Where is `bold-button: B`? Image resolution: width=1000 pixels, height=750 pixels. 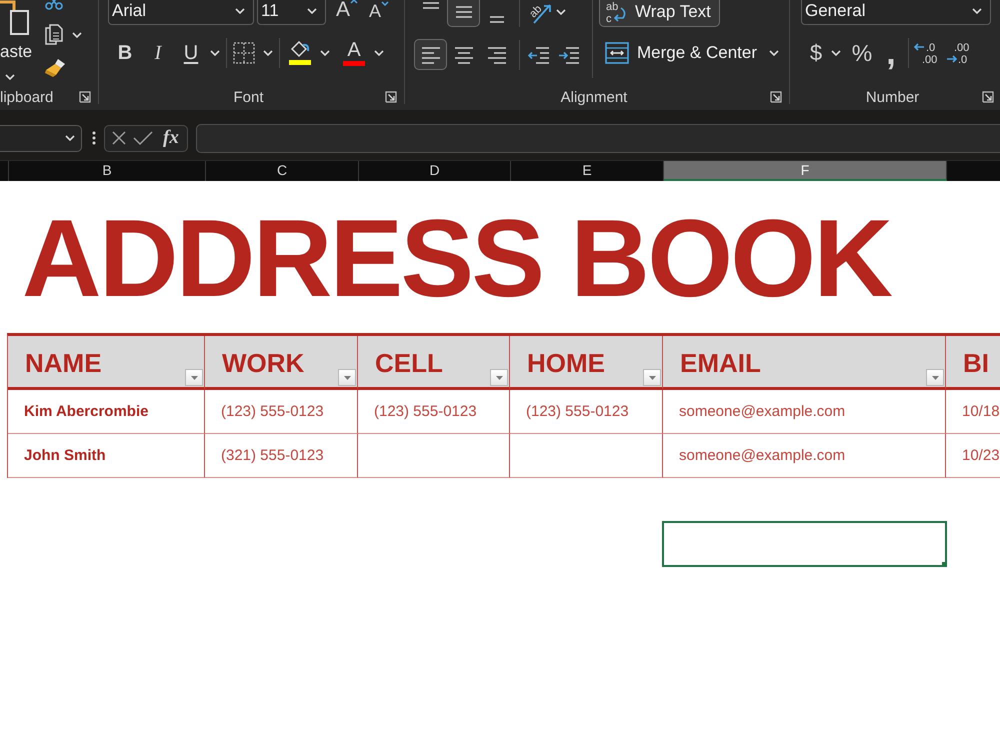
bold-button: B is located at coordinates (125, 53).